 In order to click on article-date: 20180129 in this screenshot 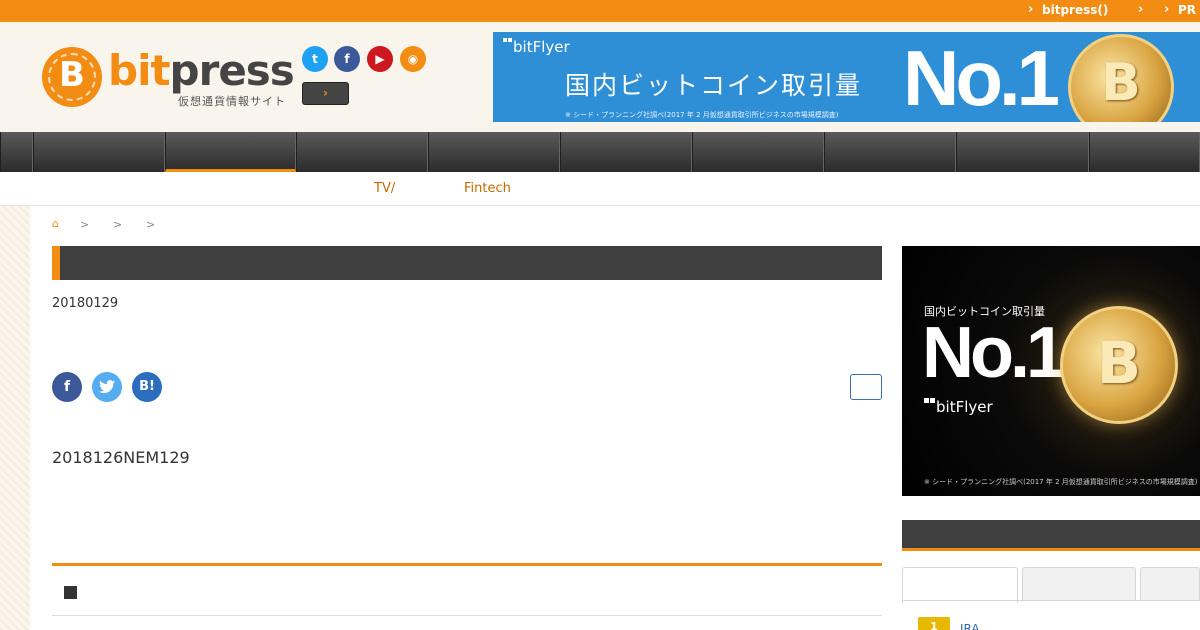, I will do `click(85, 303)`.